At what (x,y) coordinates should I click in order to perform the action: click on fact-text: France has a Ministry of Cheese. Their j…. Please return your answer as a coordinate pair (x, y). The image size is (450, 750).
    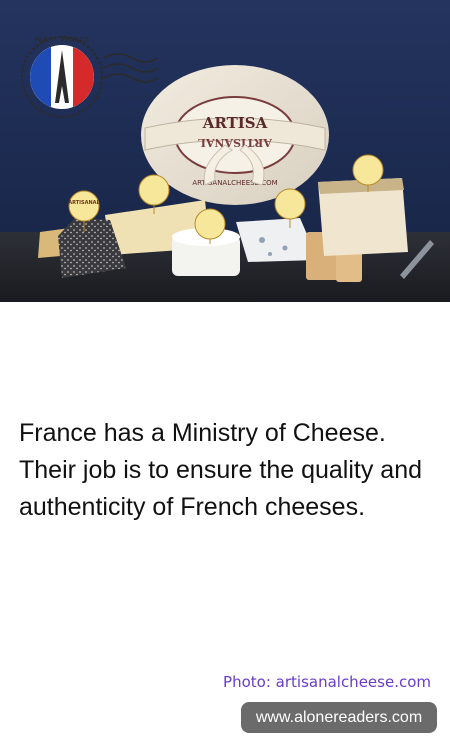
    Looking at the image, I should click on (221, 470).